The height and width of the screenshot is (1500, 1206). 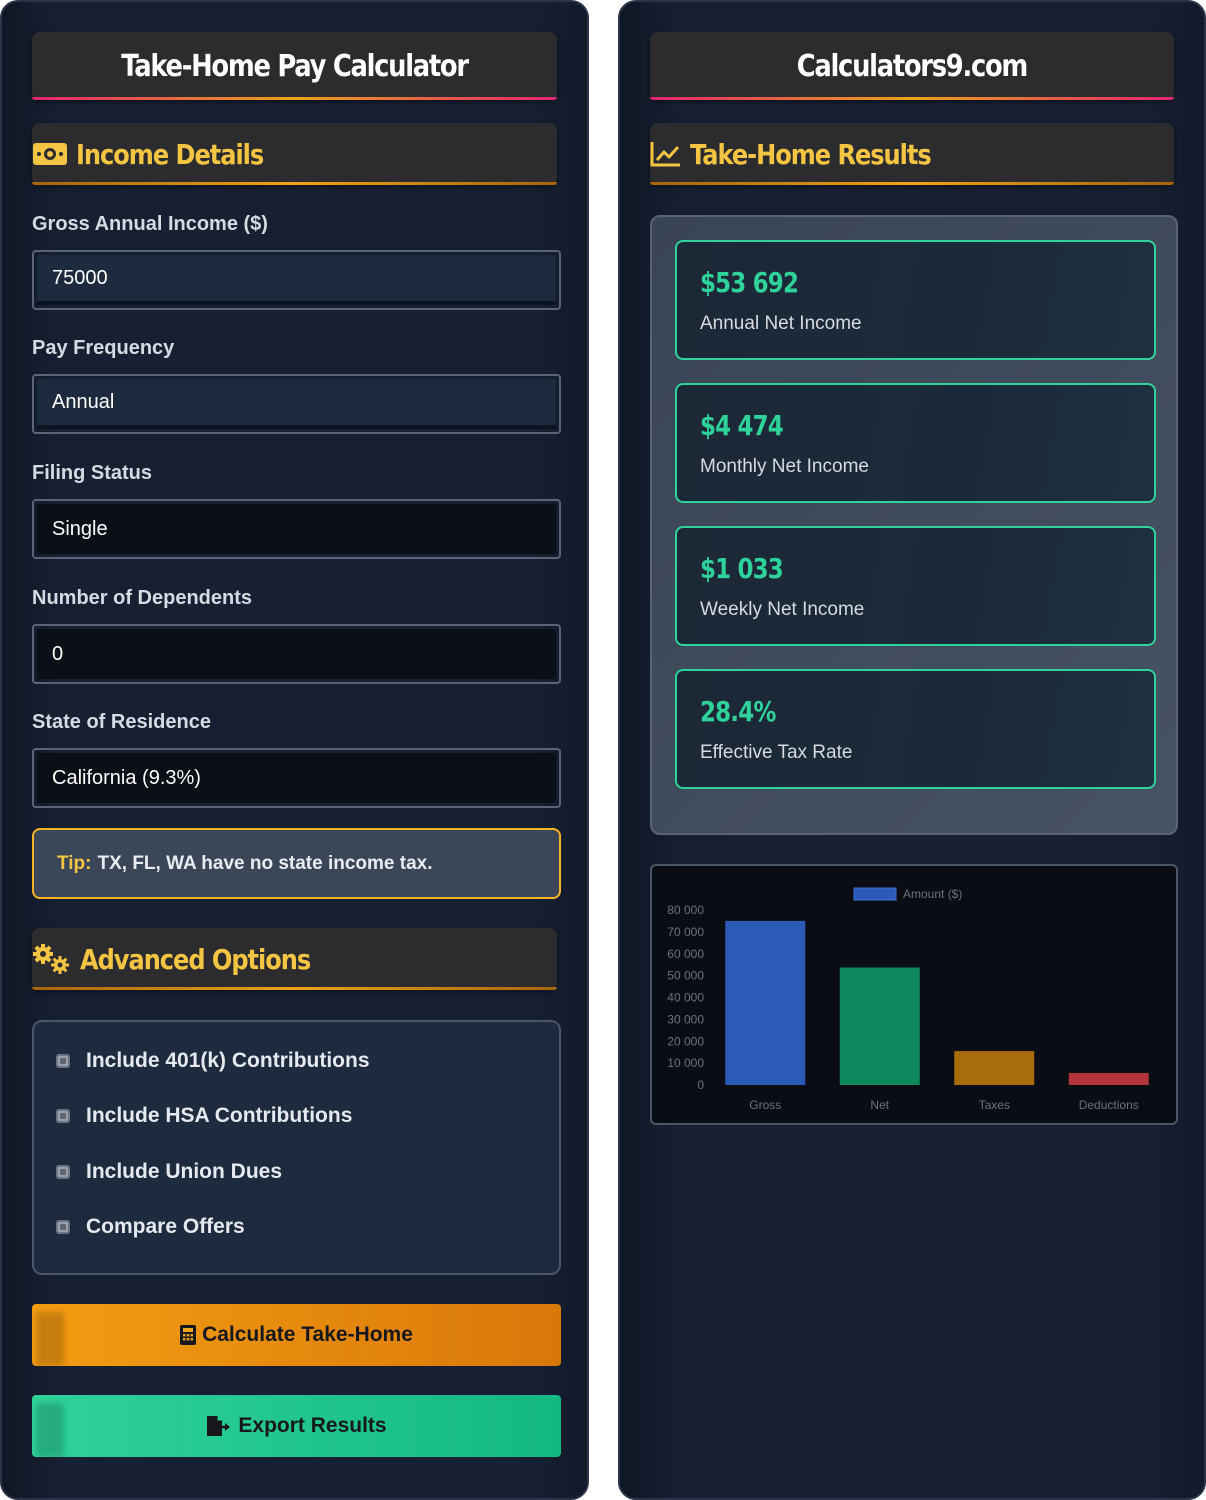 I want to click on gross-income-input: 75000, so click(x=296, y=280).